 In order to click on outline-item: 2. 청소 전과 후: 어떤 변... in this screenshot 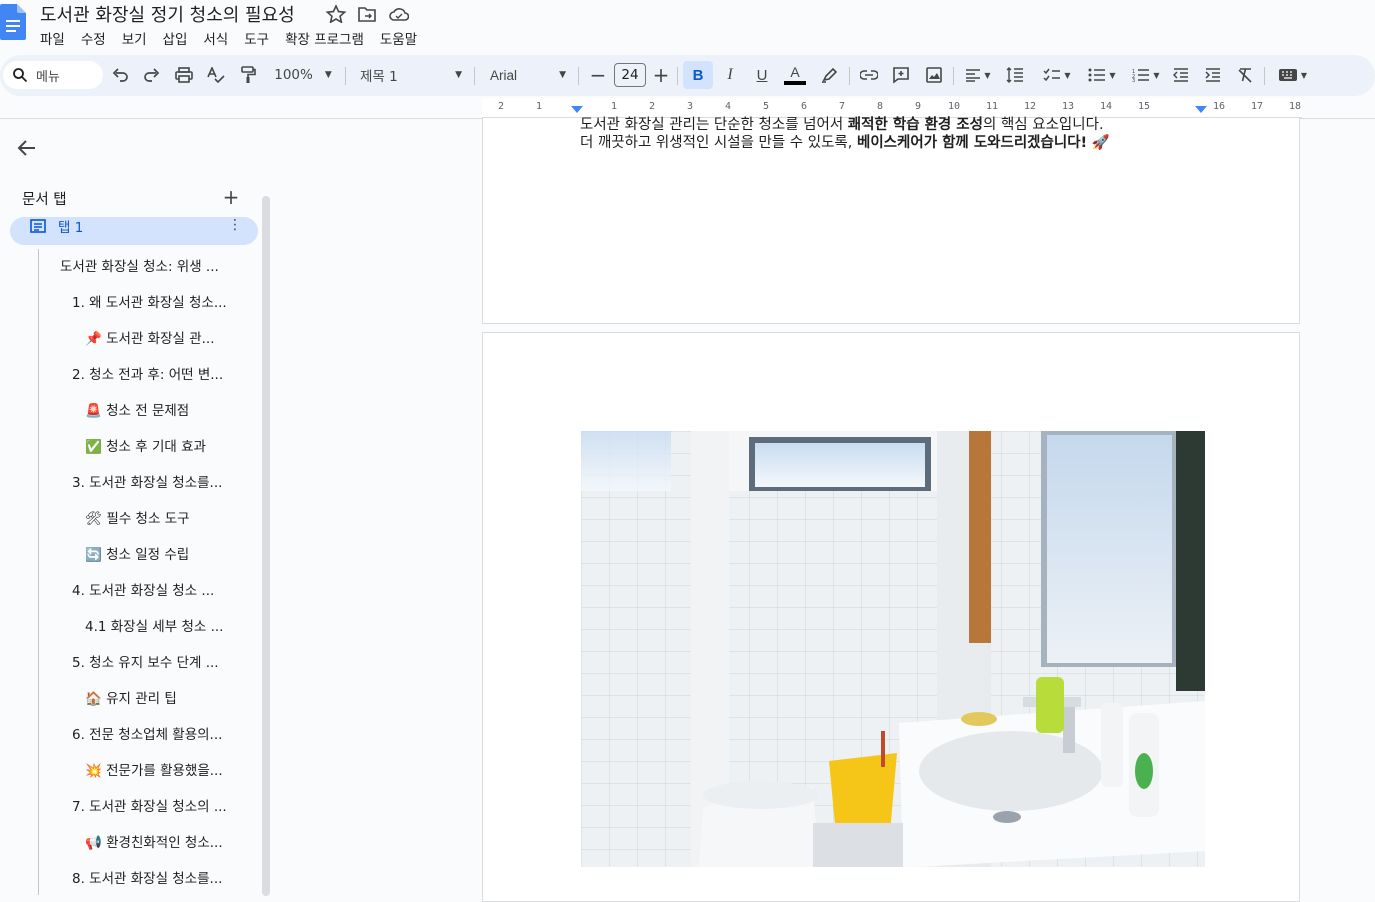, I will do `click(156, 373)`.